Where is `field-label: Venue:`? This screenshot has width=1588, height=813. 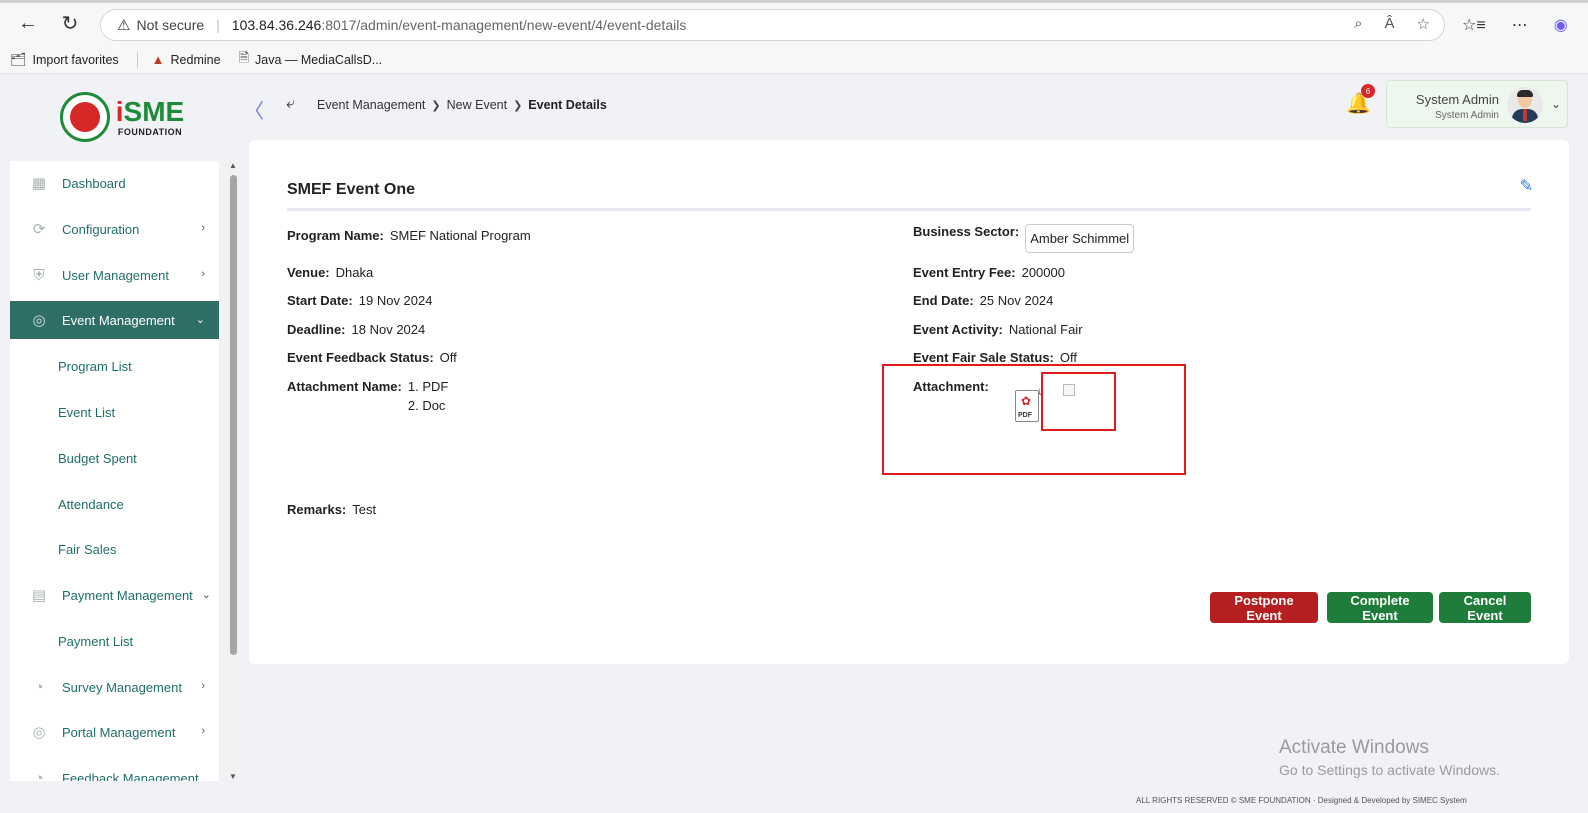 field-label: Venue: is located at coordinates (308, 272).